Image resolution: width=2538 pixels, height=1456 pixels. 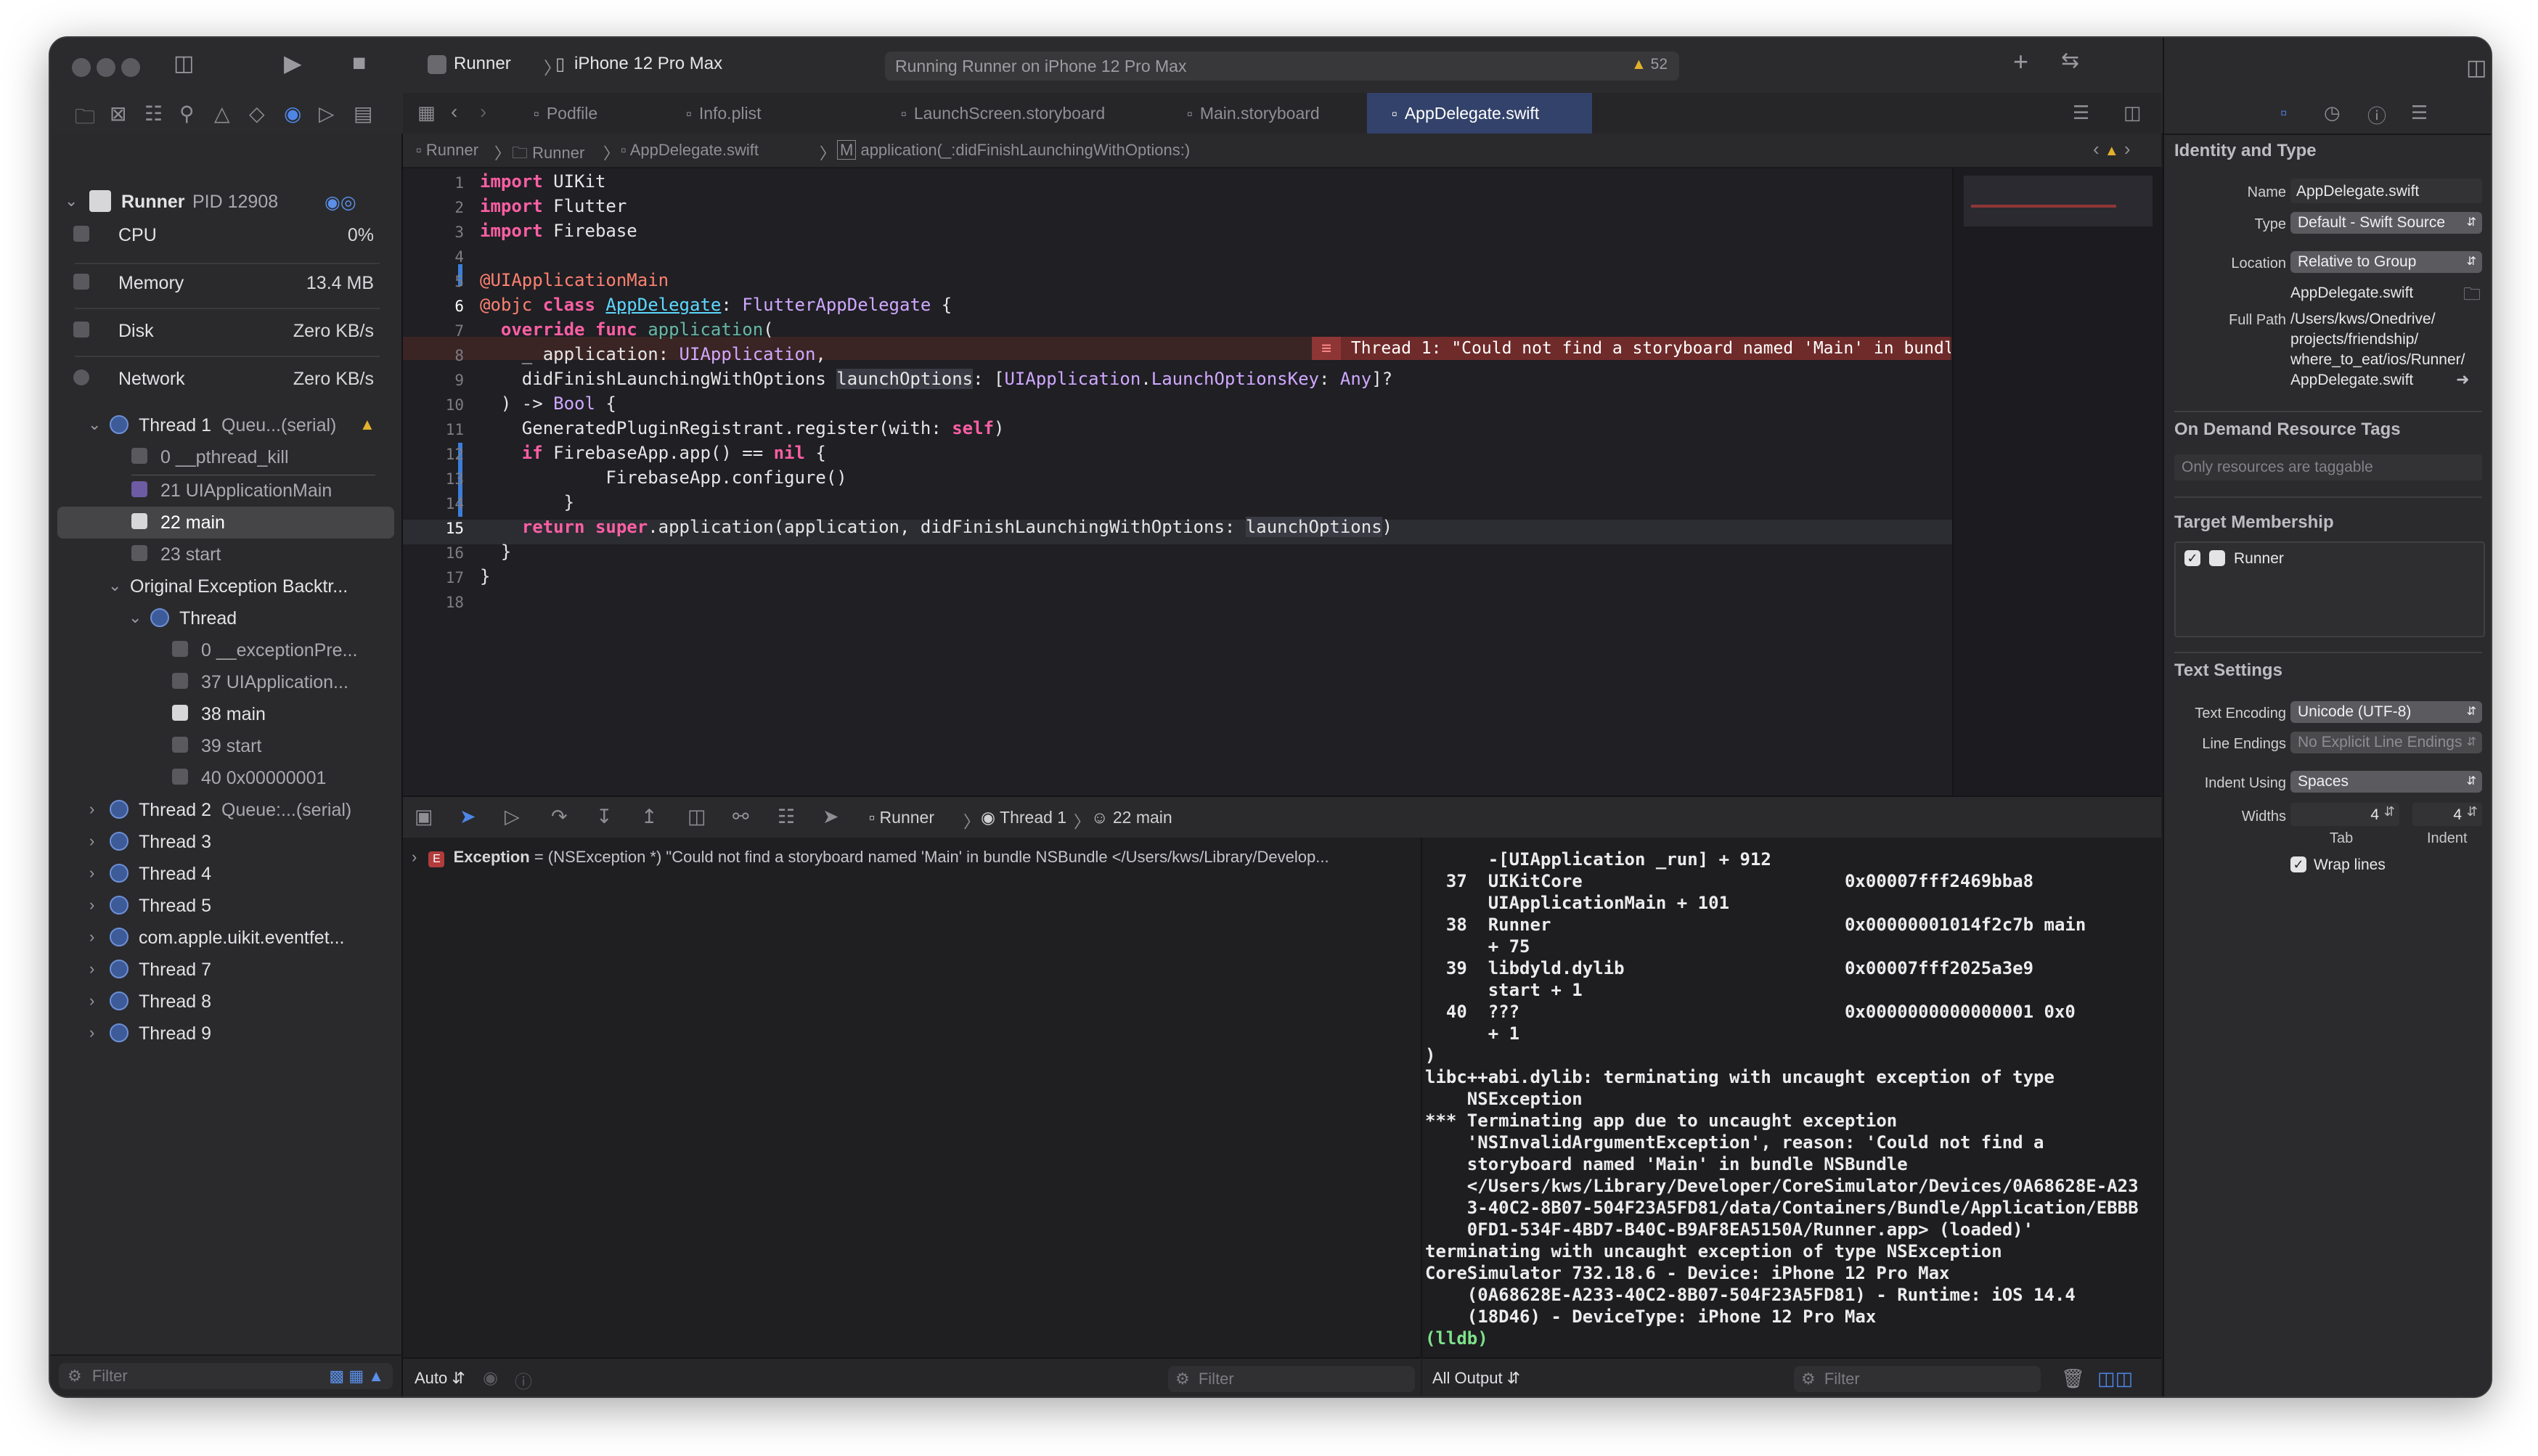 I want to click on environment-icon: ☷, so click(x=786, y=817).